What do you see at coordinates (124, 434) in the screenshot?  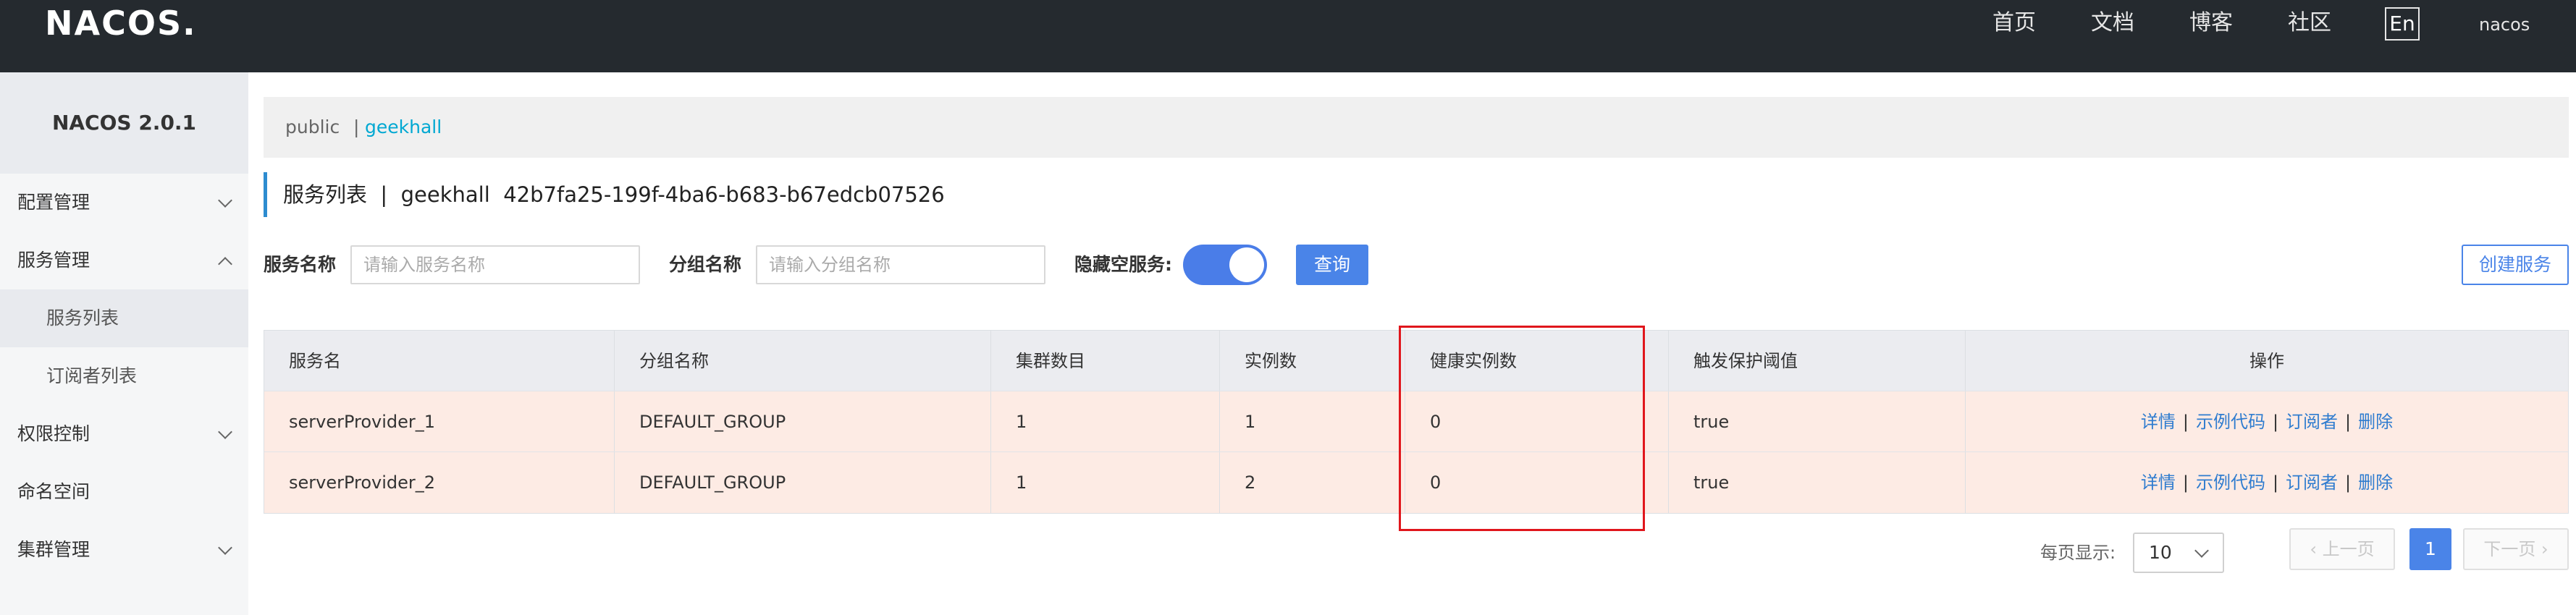 I see `sidebar-item-access-control: 权限控制` at bounding box center [124, 434].